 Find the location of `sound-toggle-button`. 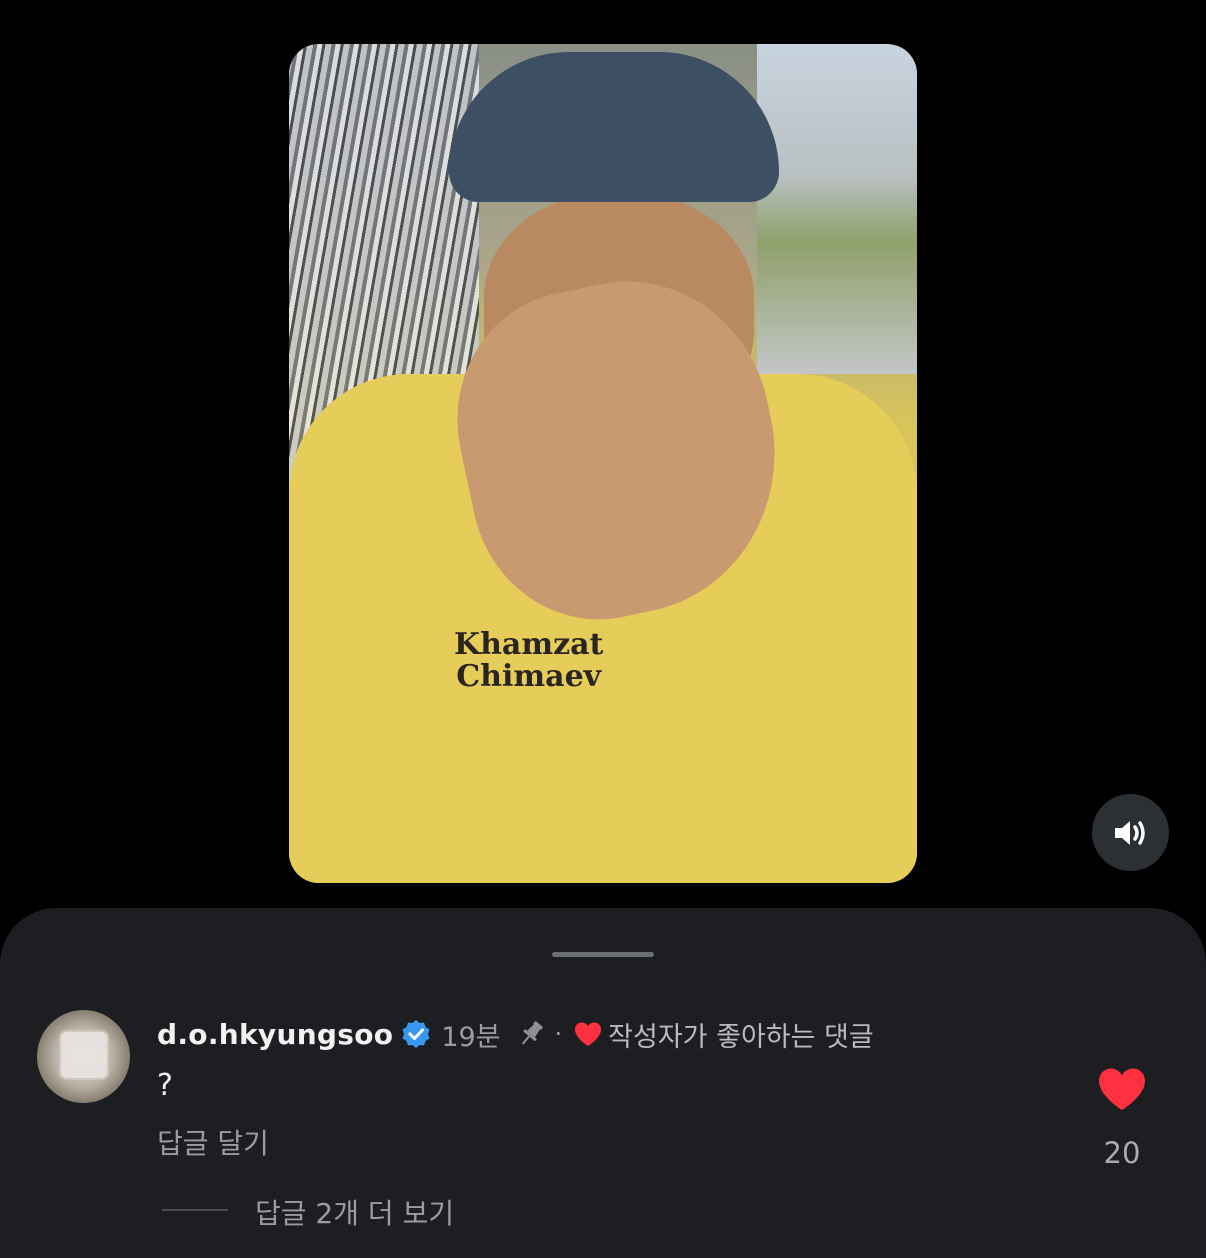

sound-toggle-button is located at coordinates (1130, 832).